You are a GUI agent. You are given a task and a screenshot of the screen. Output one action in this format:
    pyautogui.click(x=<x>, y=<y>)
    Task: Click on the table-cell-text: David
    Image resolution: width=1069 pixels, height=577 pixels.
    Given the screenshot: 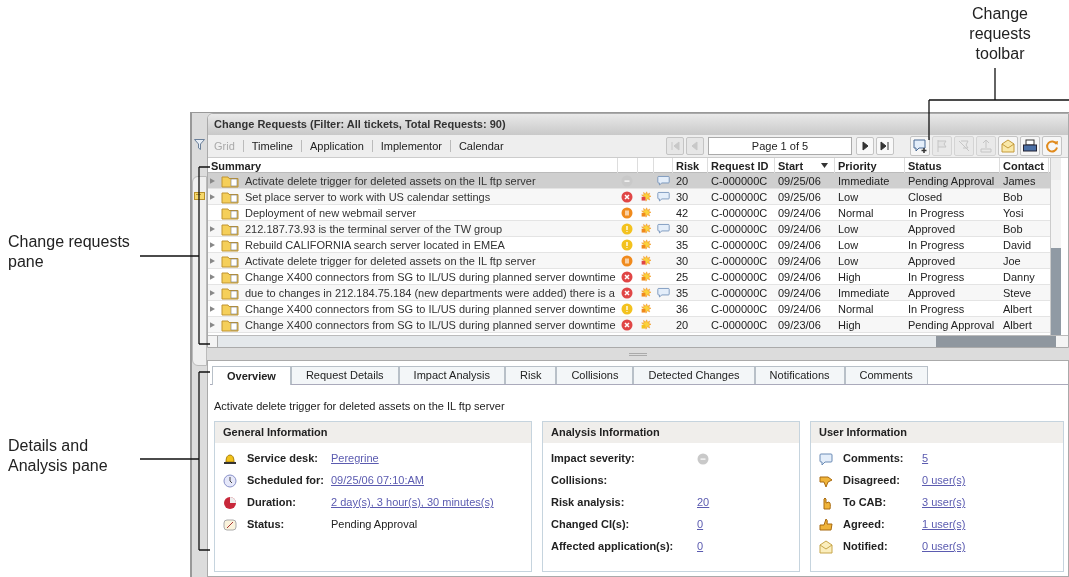 What is the action you would take?
    pyautogui.click(x=1017, y=244)
    